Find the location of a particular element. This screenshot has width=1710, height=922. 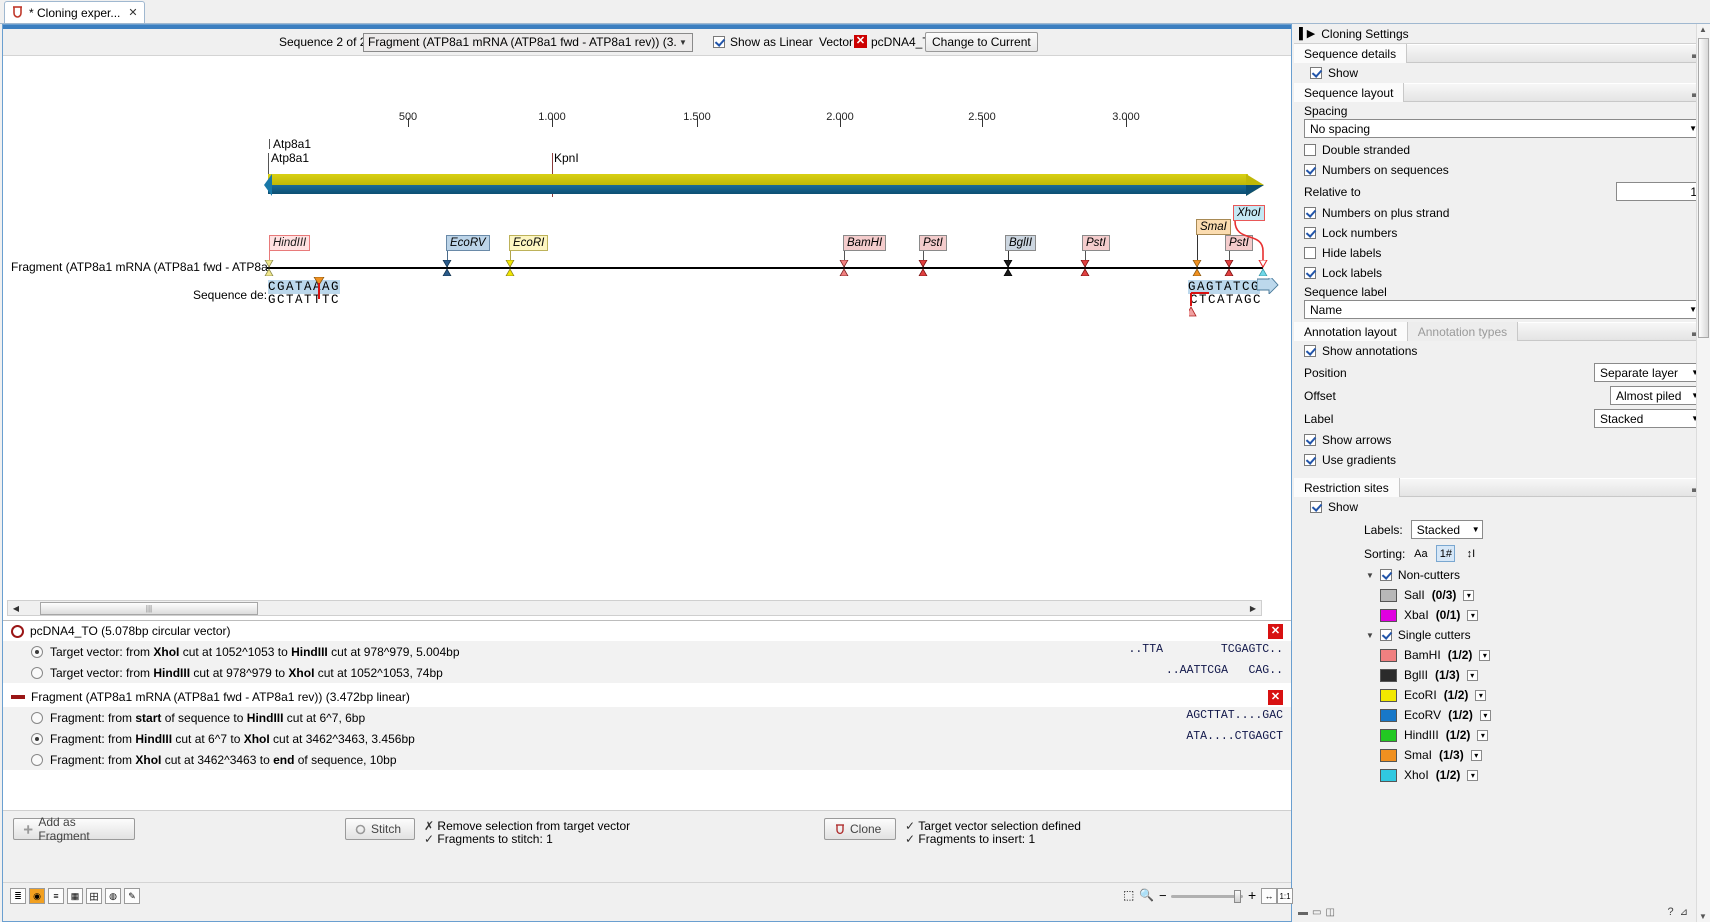

help-icon: ? is located at coordinates (1670, 912).